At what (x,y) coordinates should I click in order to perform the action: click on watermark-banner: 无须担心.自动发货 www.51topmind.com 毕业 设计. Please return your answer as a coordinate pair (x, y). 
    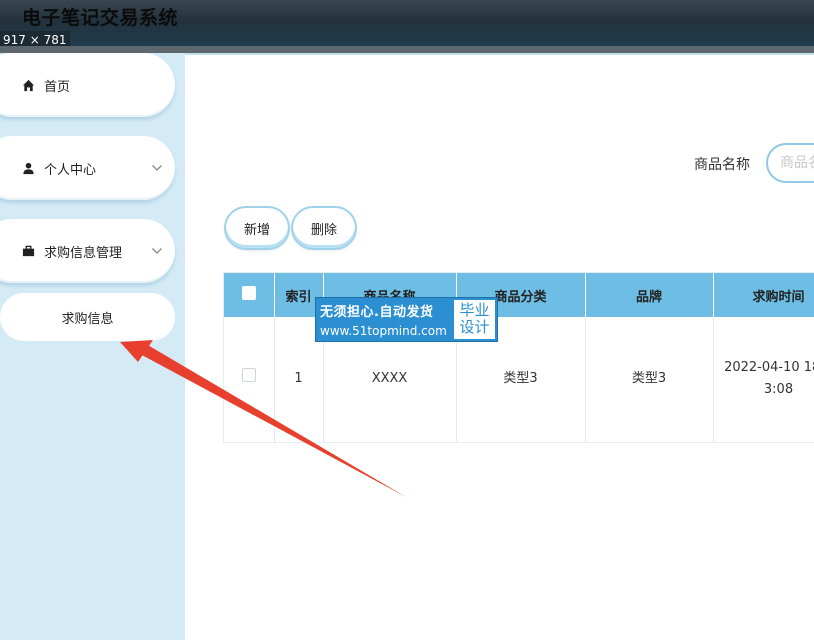
    Looking at the image, I should click on (406, 319).